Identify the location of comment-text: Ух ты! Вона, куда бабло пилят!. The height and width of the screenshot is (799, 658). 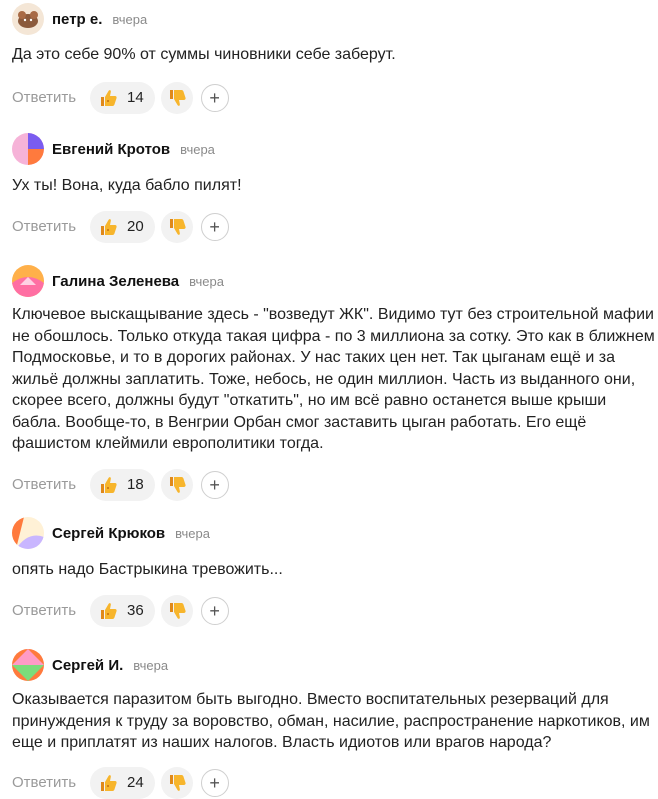
(127, 185).